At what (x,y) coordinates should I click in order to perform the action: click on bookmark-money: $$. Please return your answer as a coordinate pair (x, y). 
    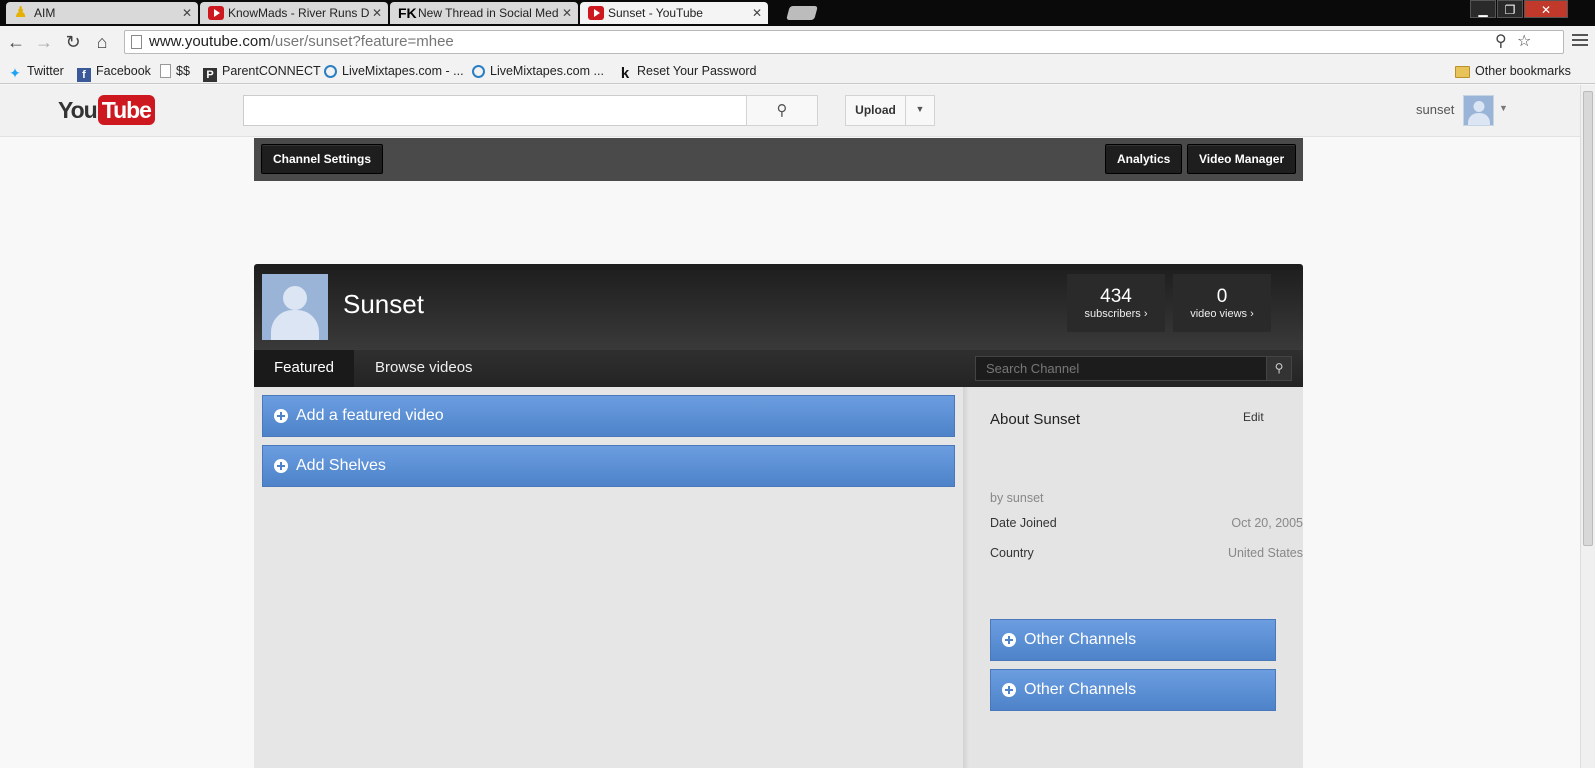
    Looking at the image, I should click on (175, 71).